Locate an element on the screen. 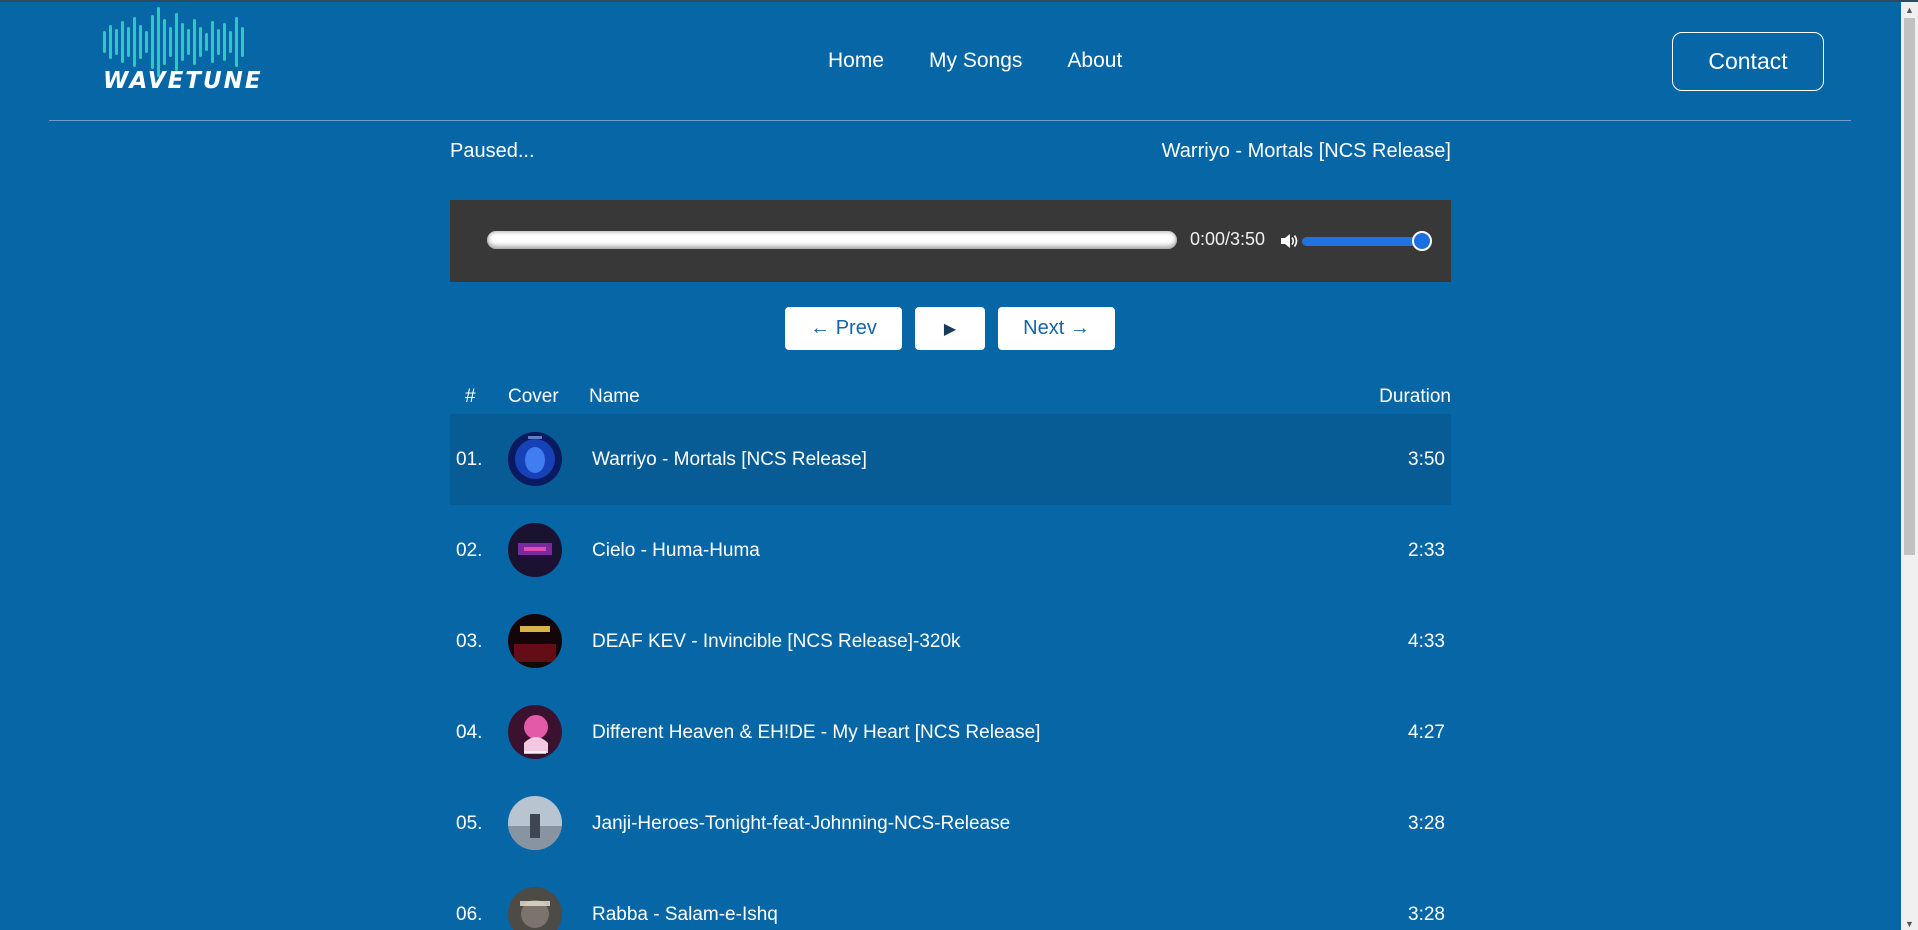 The image size is (1918, 930). volume-slider is located at coordinates (1361, 241).